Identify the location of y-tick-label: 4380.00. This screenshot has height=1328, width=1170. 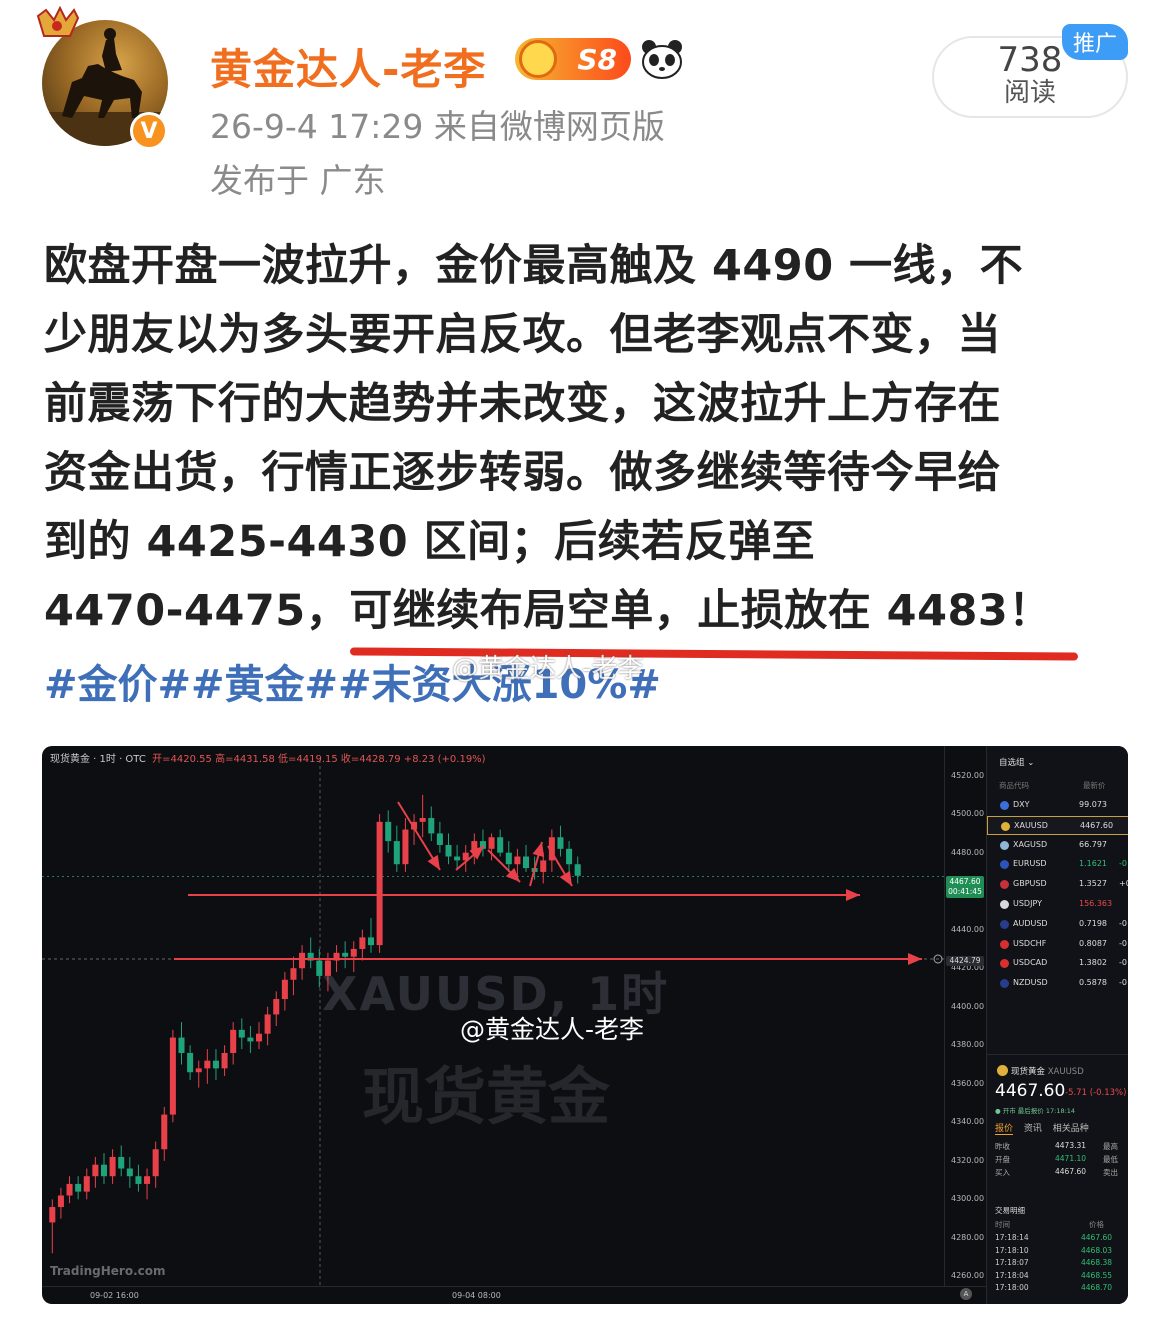
(968, 1045).